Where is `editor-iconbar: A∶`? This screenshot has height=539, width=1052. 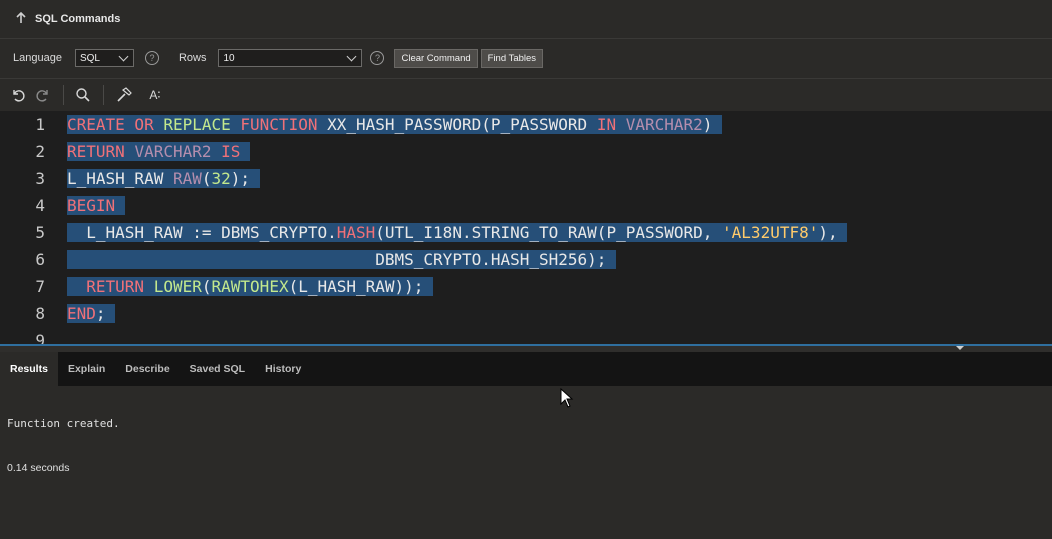
editor-iconbar: A∶ is located at coordinates (526, 95).